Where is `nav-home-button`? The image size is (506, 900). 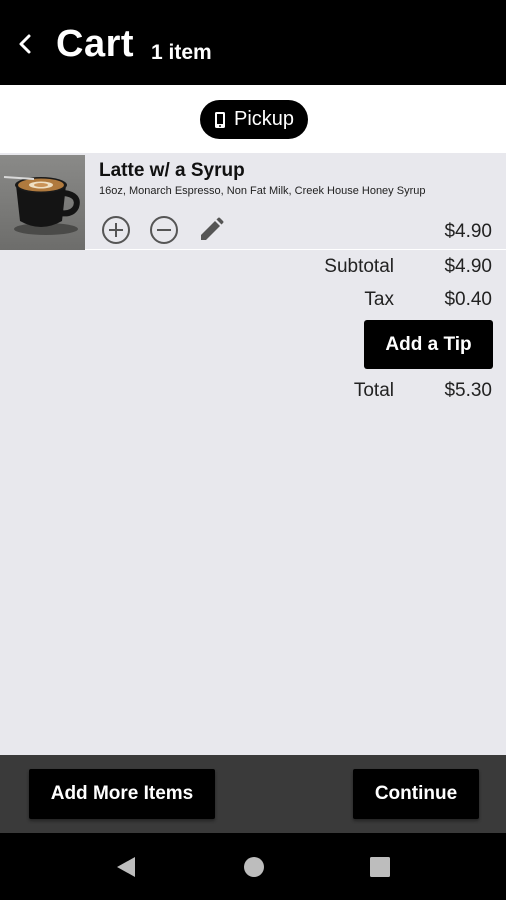
nav-home-button is located at coordinates (254, 867).